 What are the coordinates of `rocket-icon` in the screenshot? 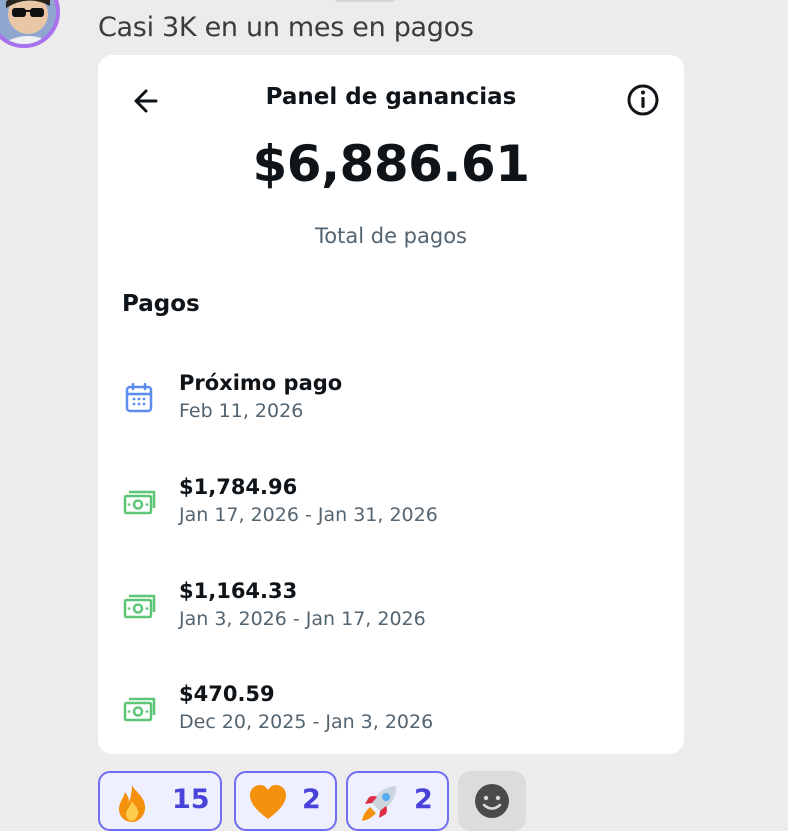 It's located at (379, 803).